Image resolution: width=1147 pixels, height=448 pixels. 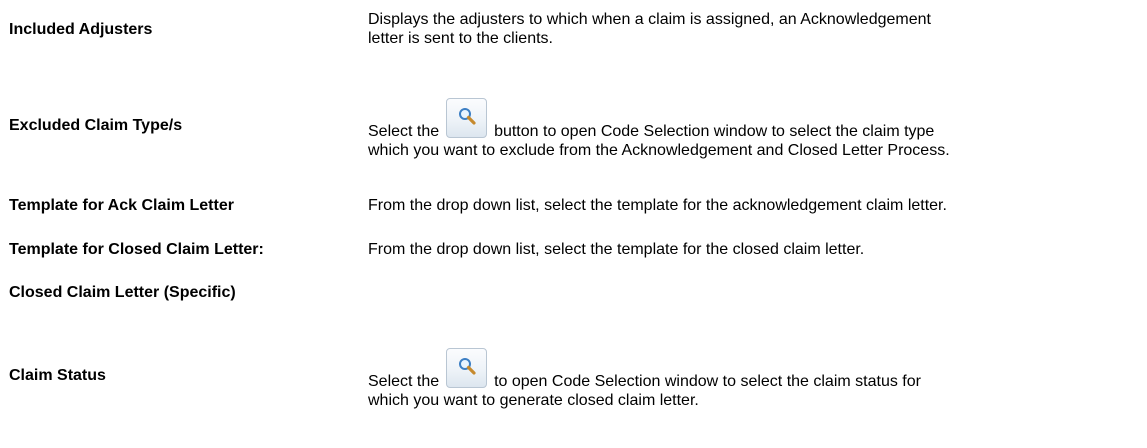 I want to click on term-excluded-claim-types: Excluded Claim Type/s, so click(x=96, y=125).